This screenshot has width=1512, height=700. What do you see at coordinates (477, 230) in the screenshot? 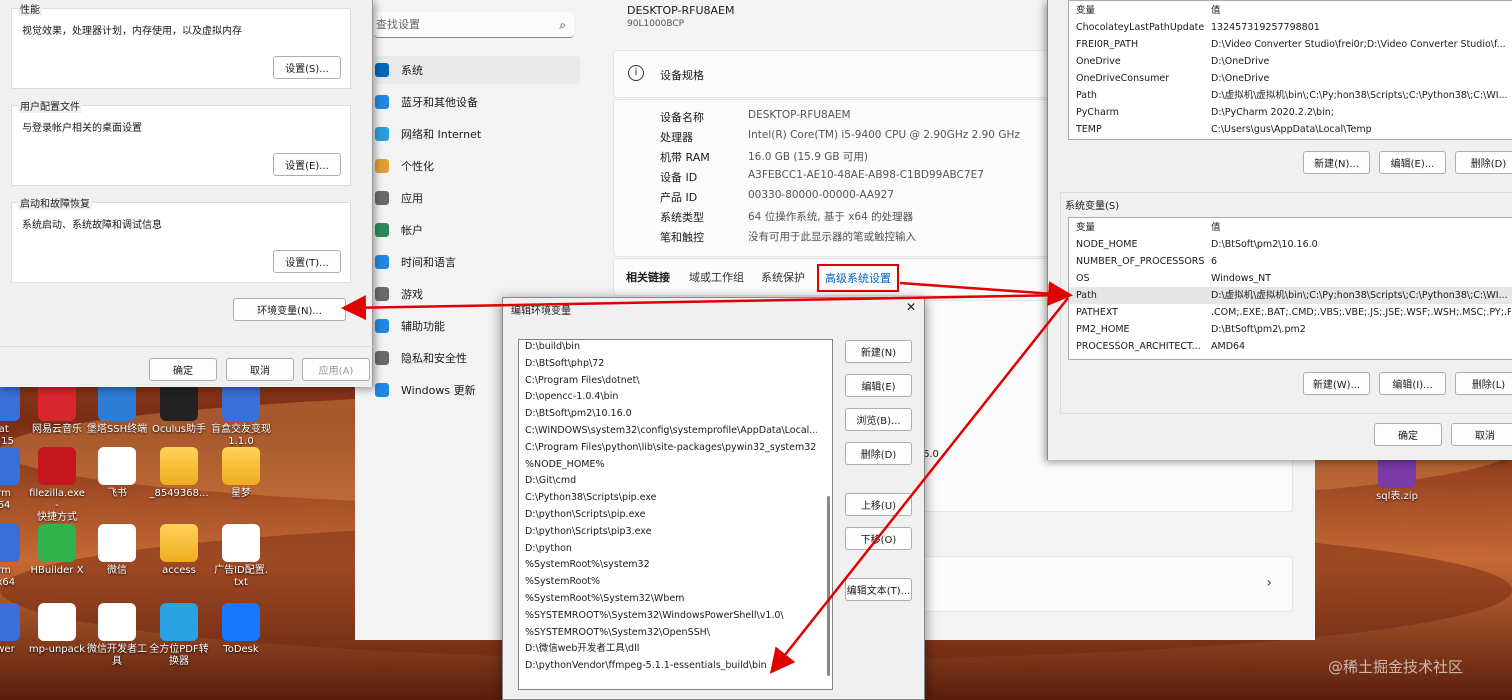
I see `nav-item: 帐户` at bounding box center [477, 230].